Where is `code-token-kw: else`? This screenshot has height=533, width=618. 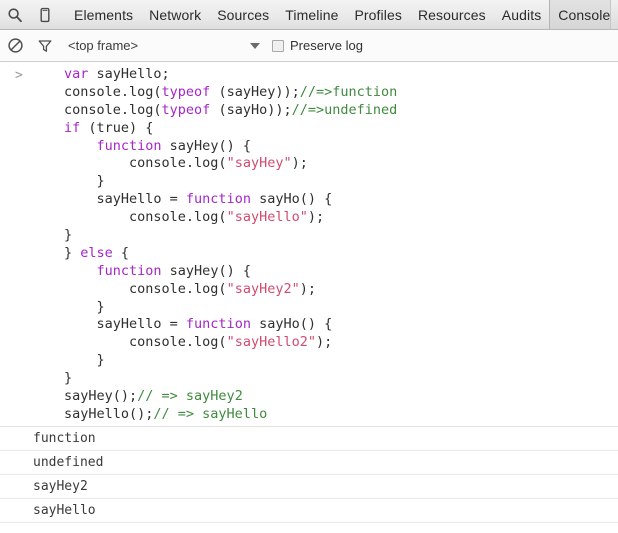 code-token-kw: else is located at coordinates (96, 252).